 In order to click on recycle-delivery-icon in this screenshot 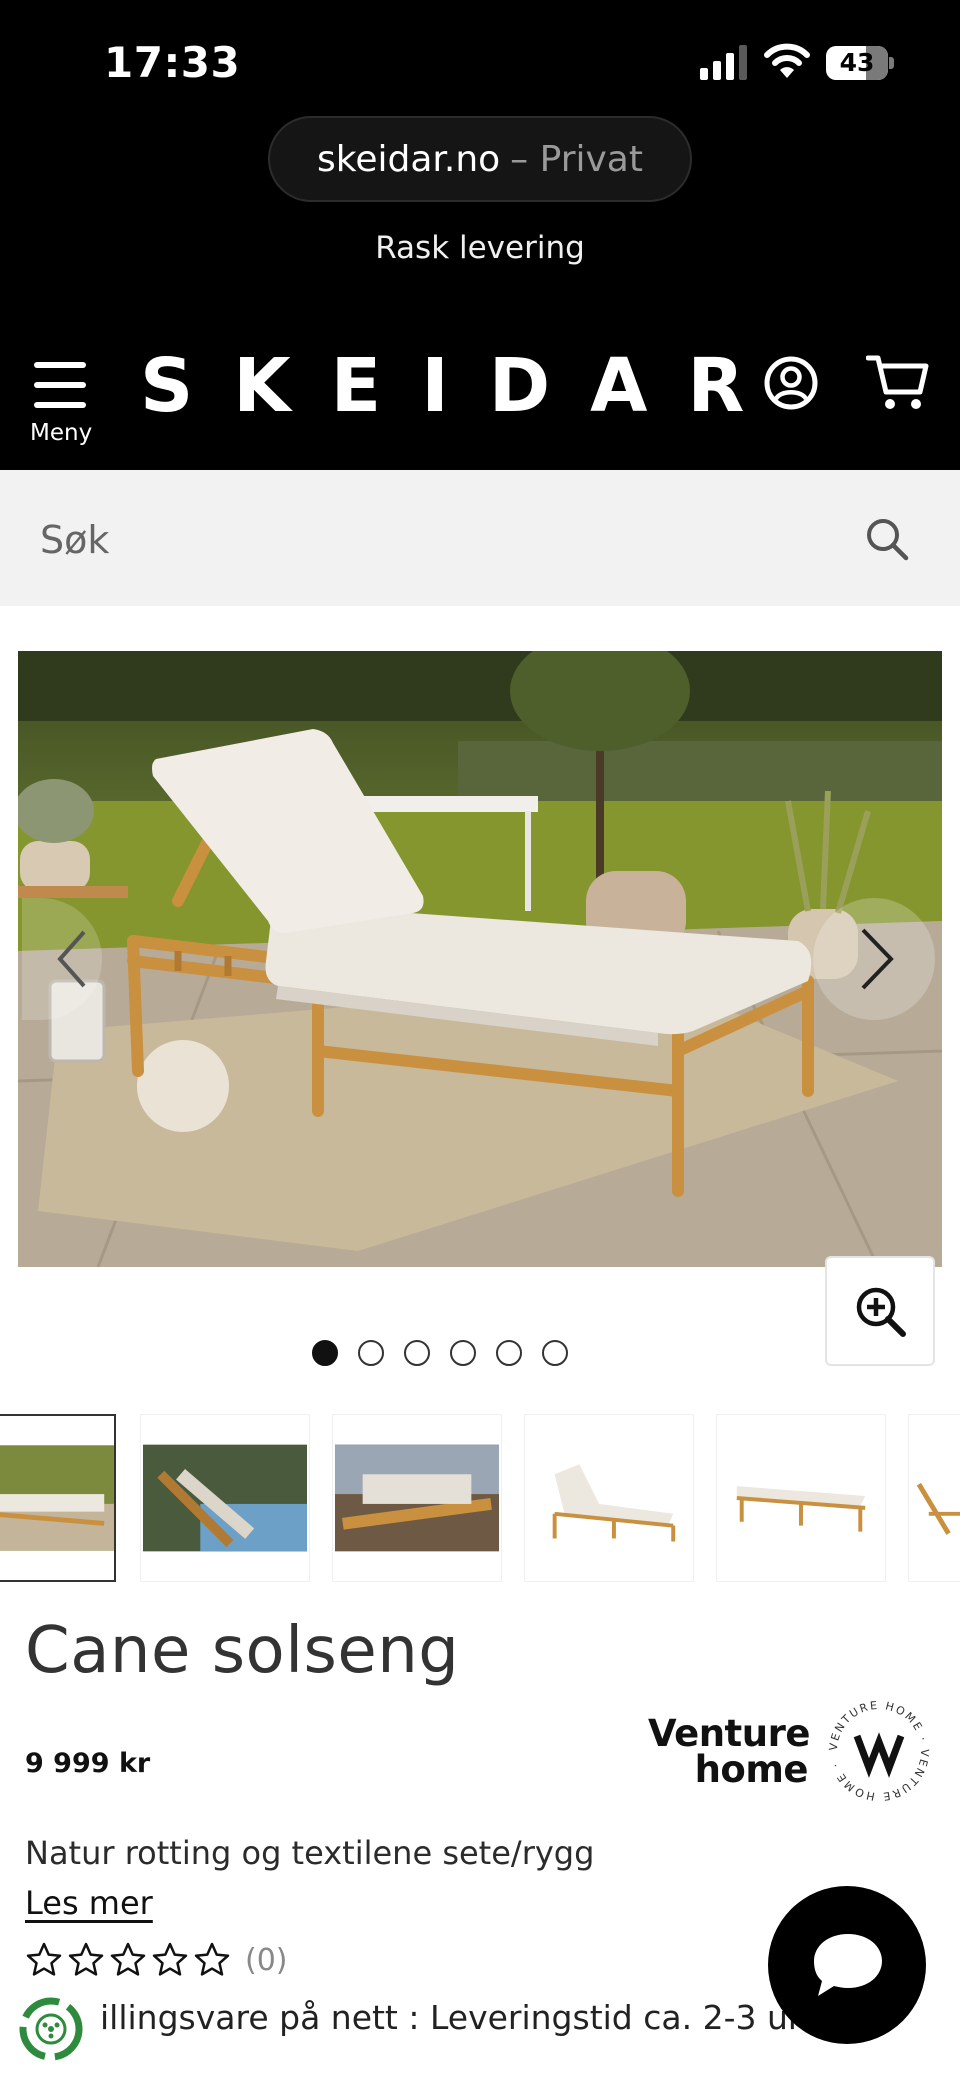, I will do `click(51, 2029)`.